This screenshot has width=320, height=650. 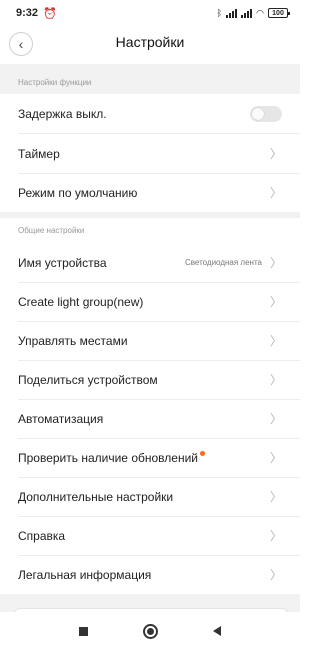 What do you see at coordinates (150, 262) in the screenshot?
I see `row-device-name: Имя устройства Светодиодная лента 〉` at bounding box center [150, 262].